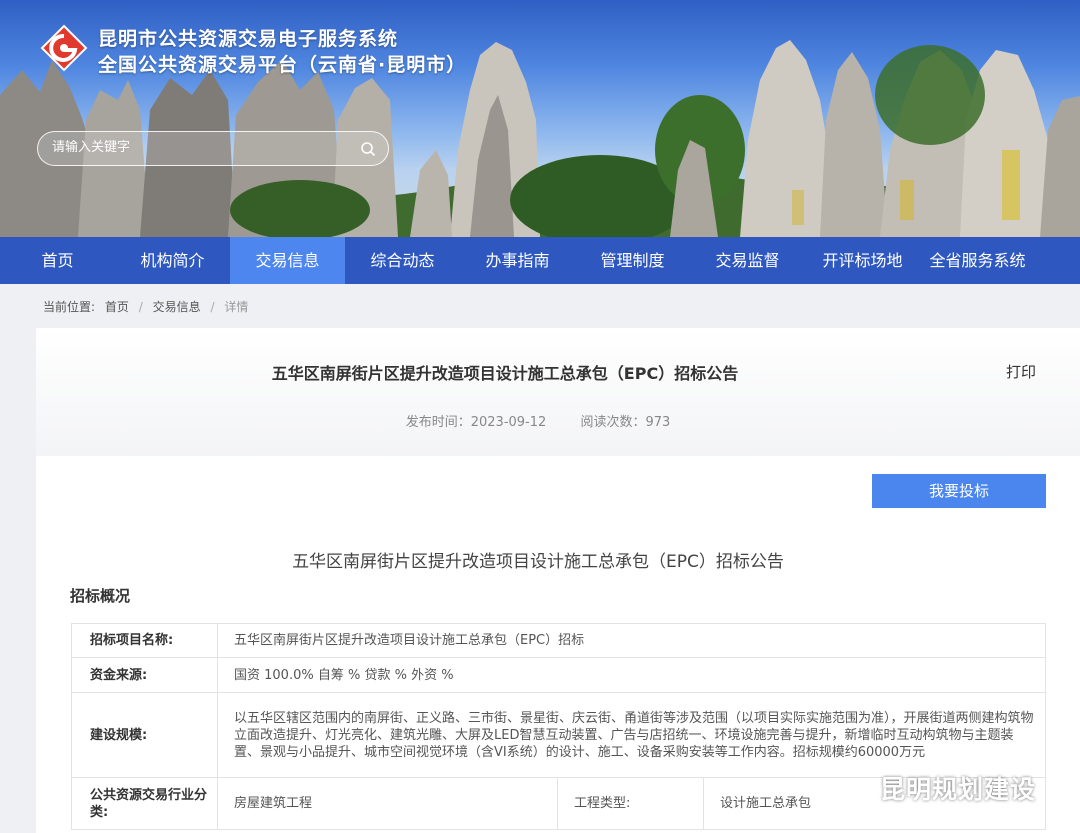  What do you see at coordinates (117, 307) in the screenshot?
I see `breadcrumb-home: 首页` at bounding box center [117, 307].